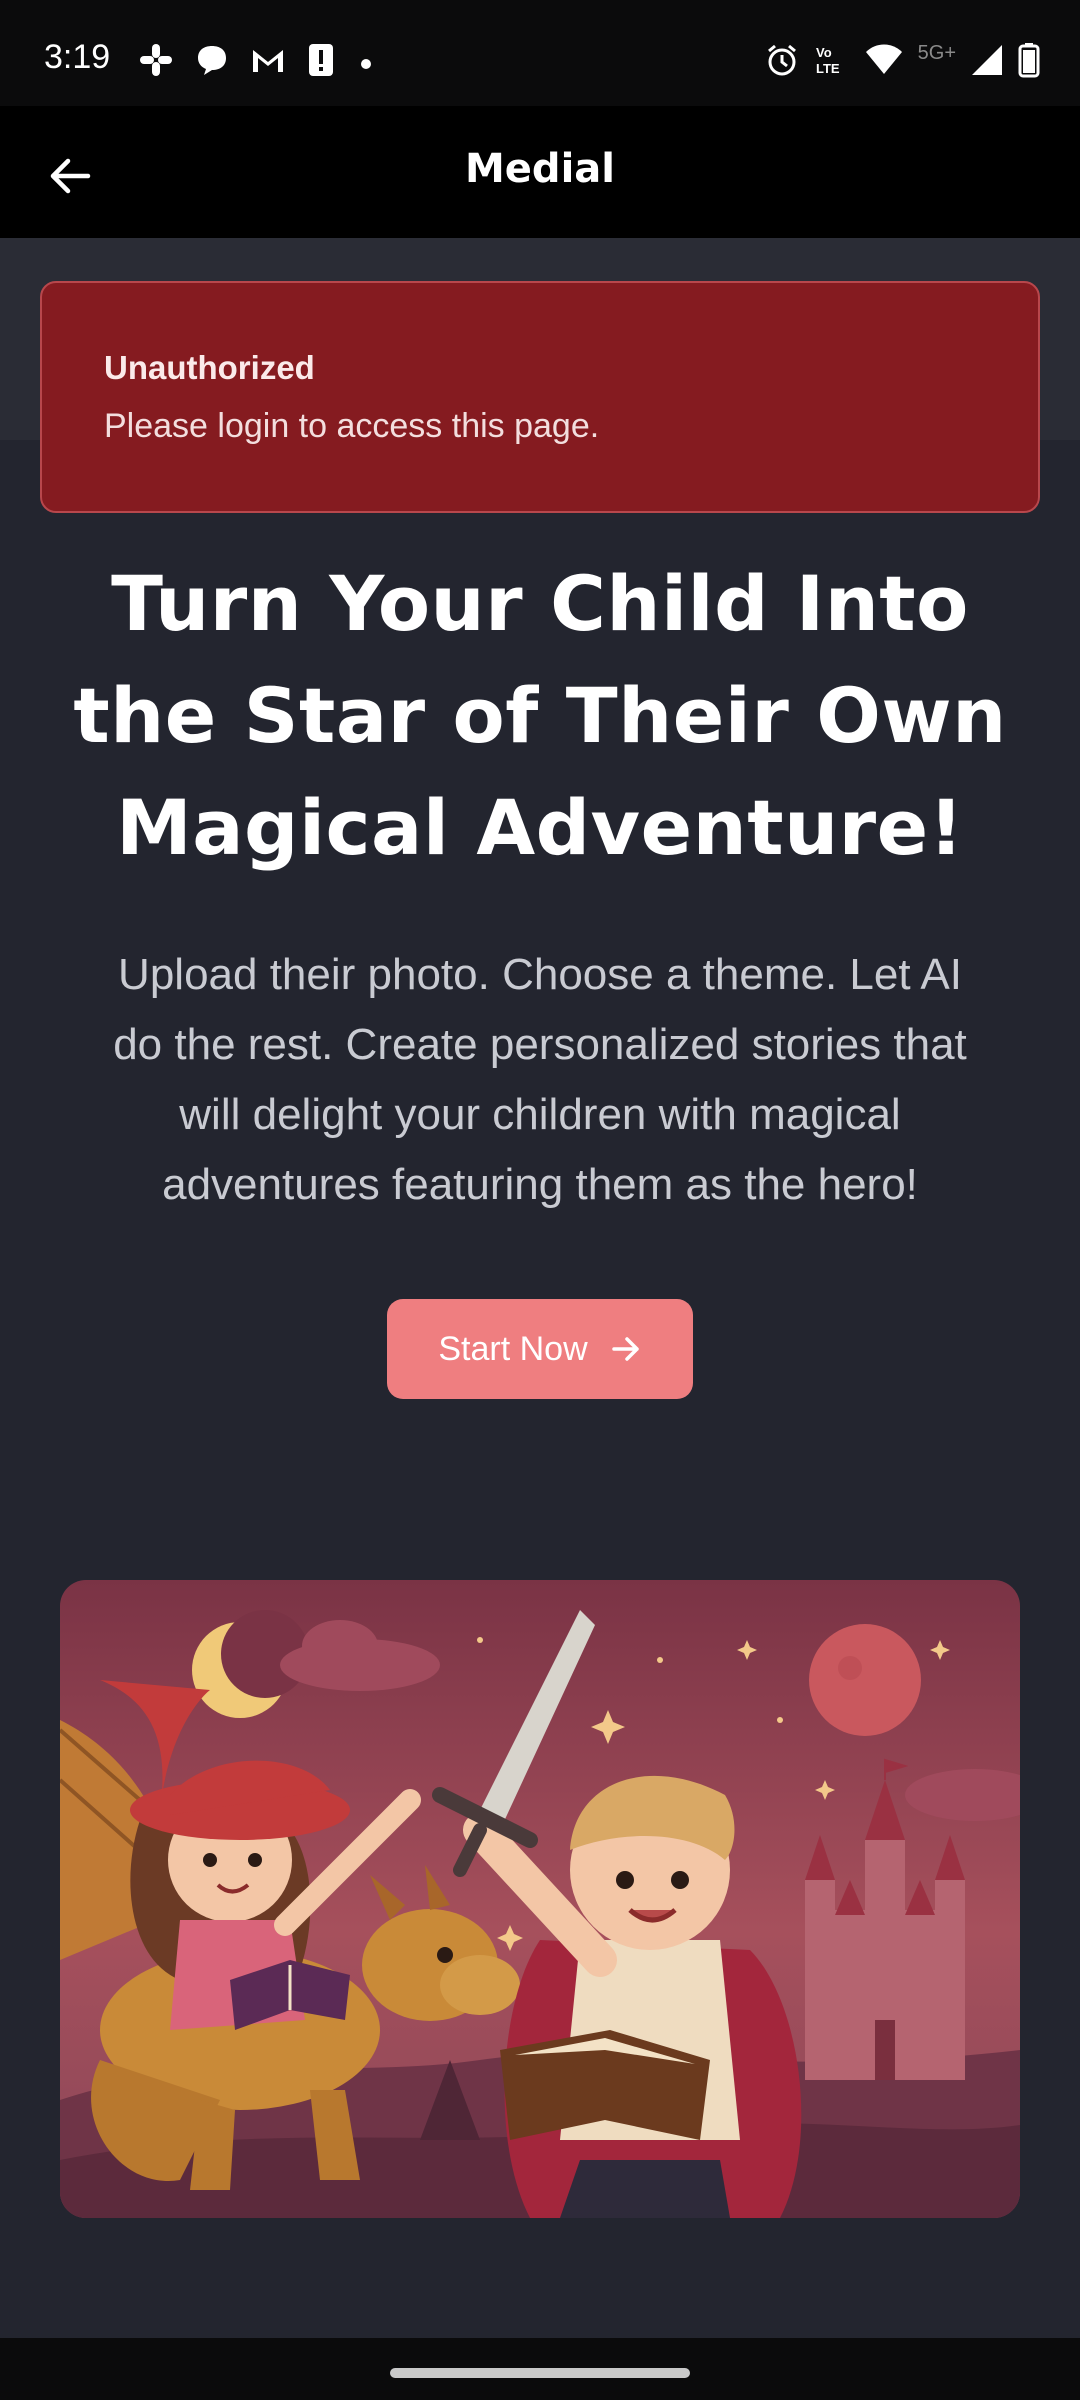  I want to click on app-title: Medial, so click(540, 169).